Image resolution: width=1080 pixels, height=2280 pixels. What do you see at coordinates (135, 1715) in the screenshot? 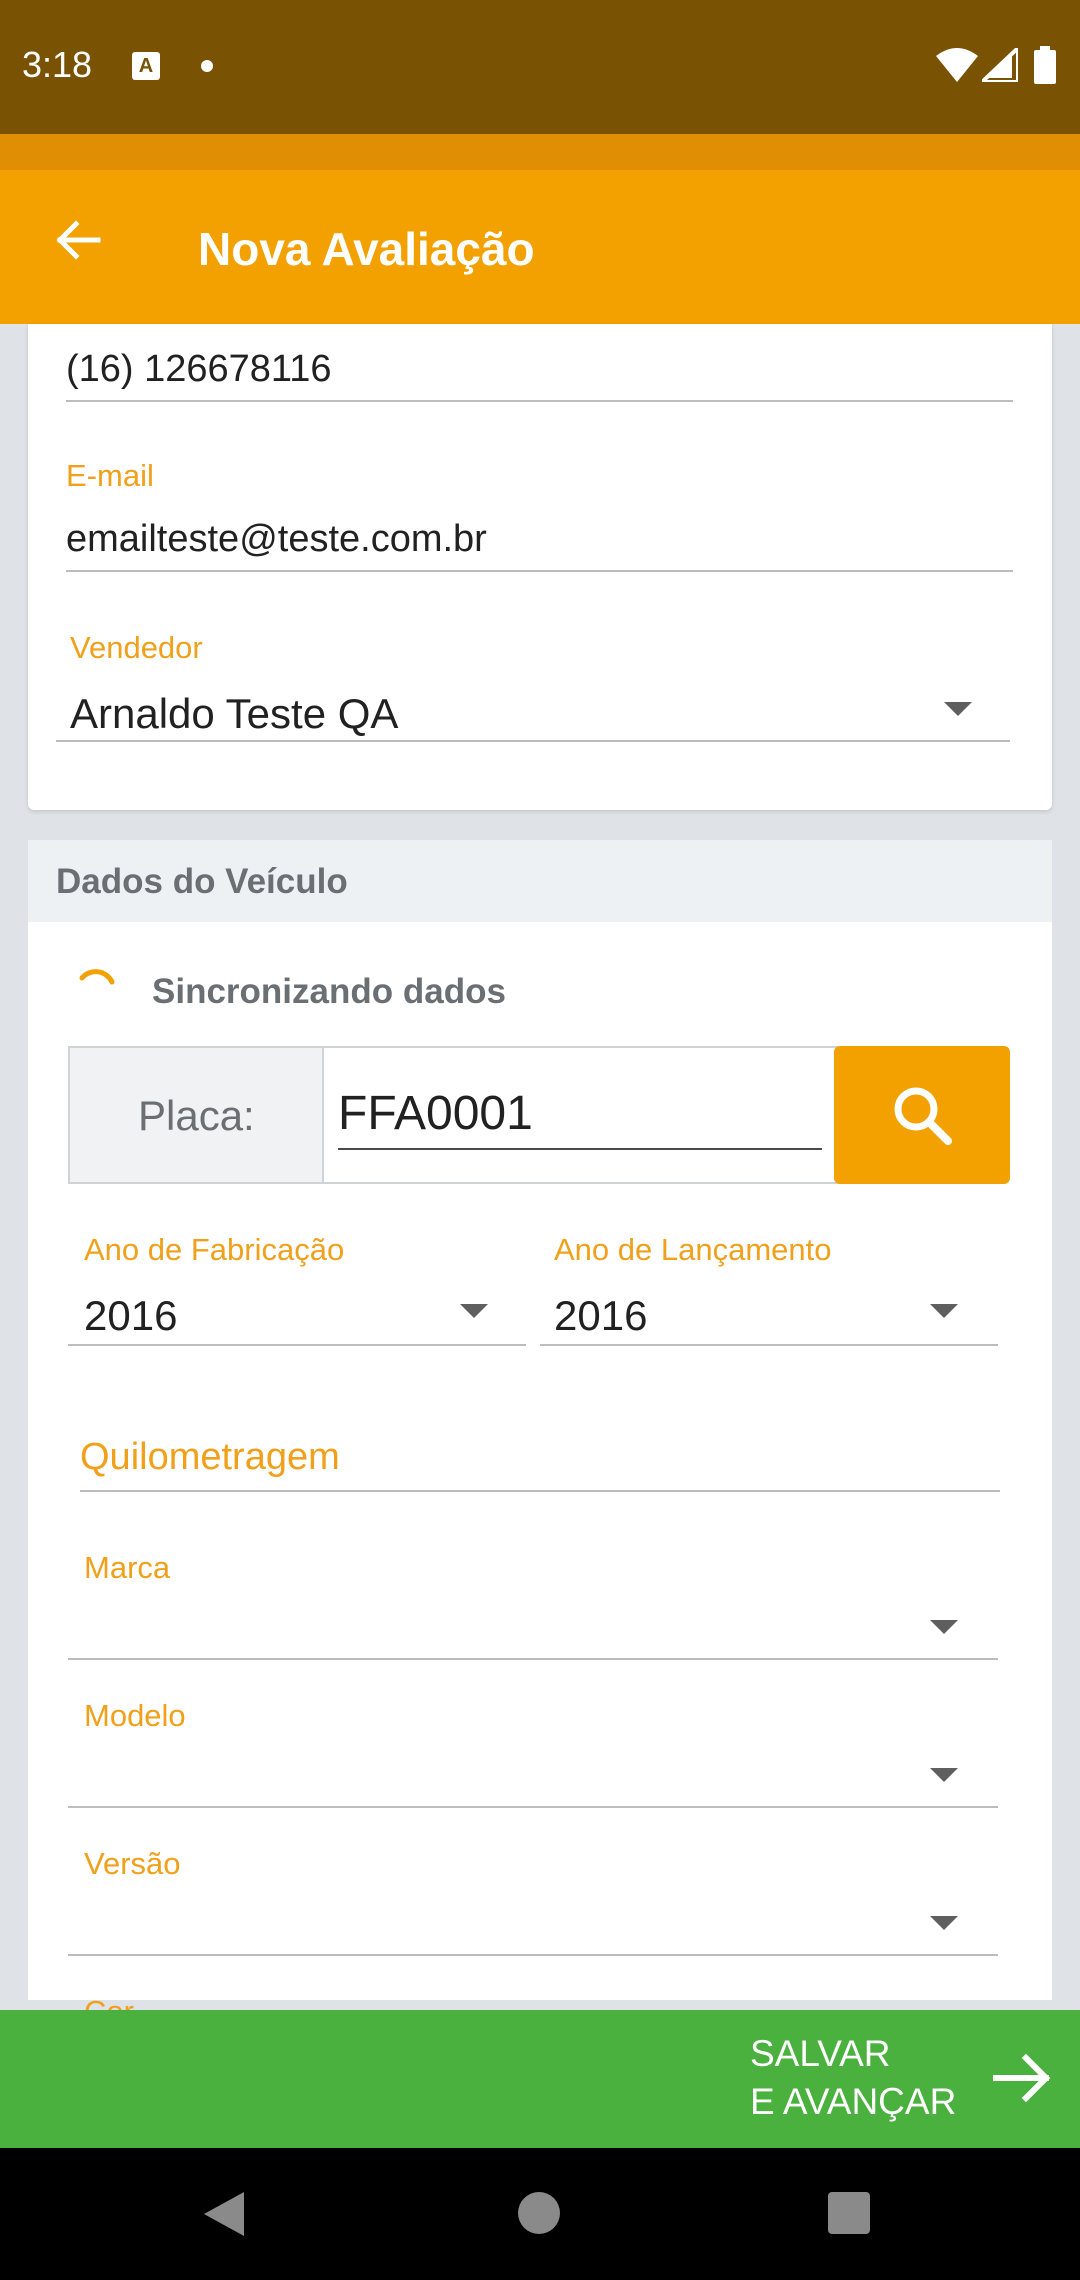
I see `model-label: Modelo` at bounding box center [135, 1715].